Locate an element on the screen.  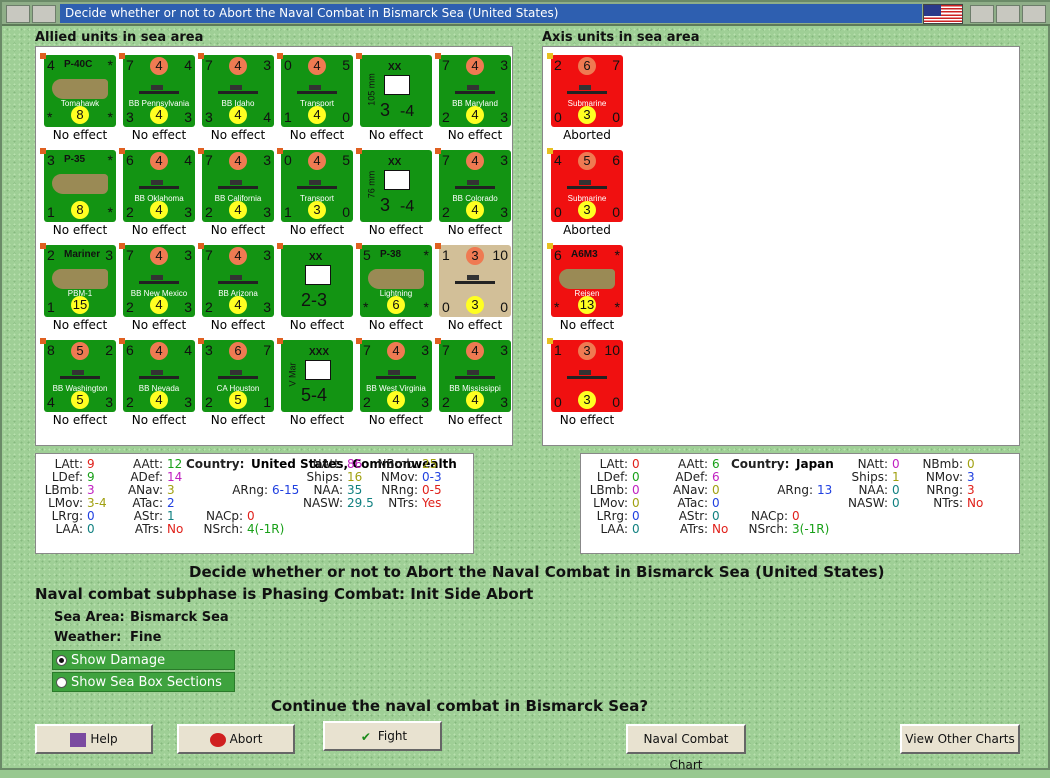
show-damage-radio: Show Damage is located at coordinates (143, 660).